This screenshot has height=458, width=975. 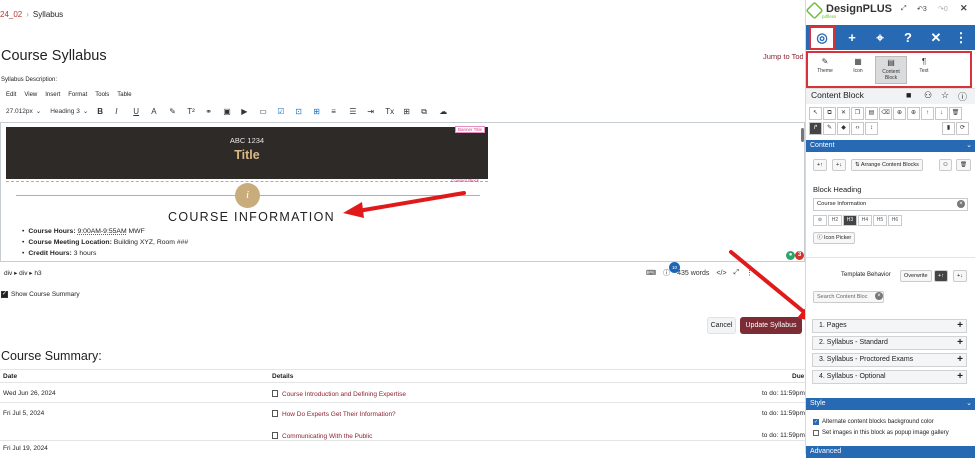 I want to click on people-icon: ⚇, so click(x=928, y=95).